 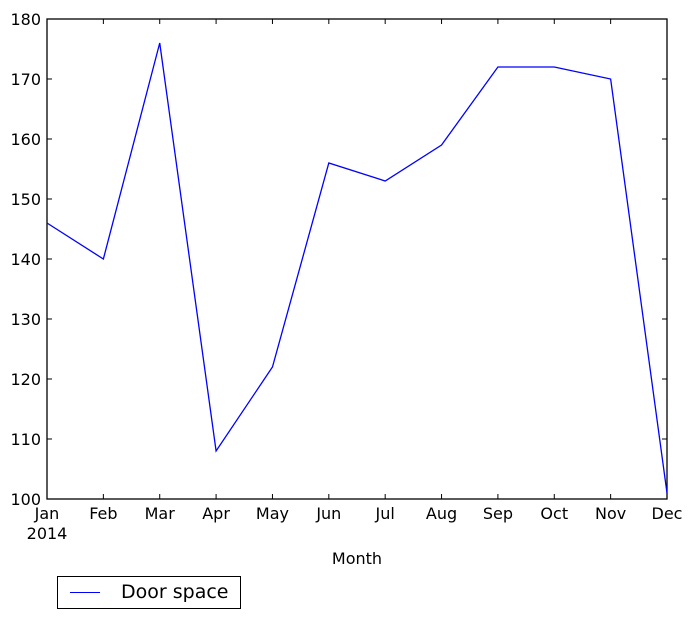 What do you see at coordinates (25, 439) in the screenshot?
I see `y-tick-label: 110` at bounding box center [25, 439].